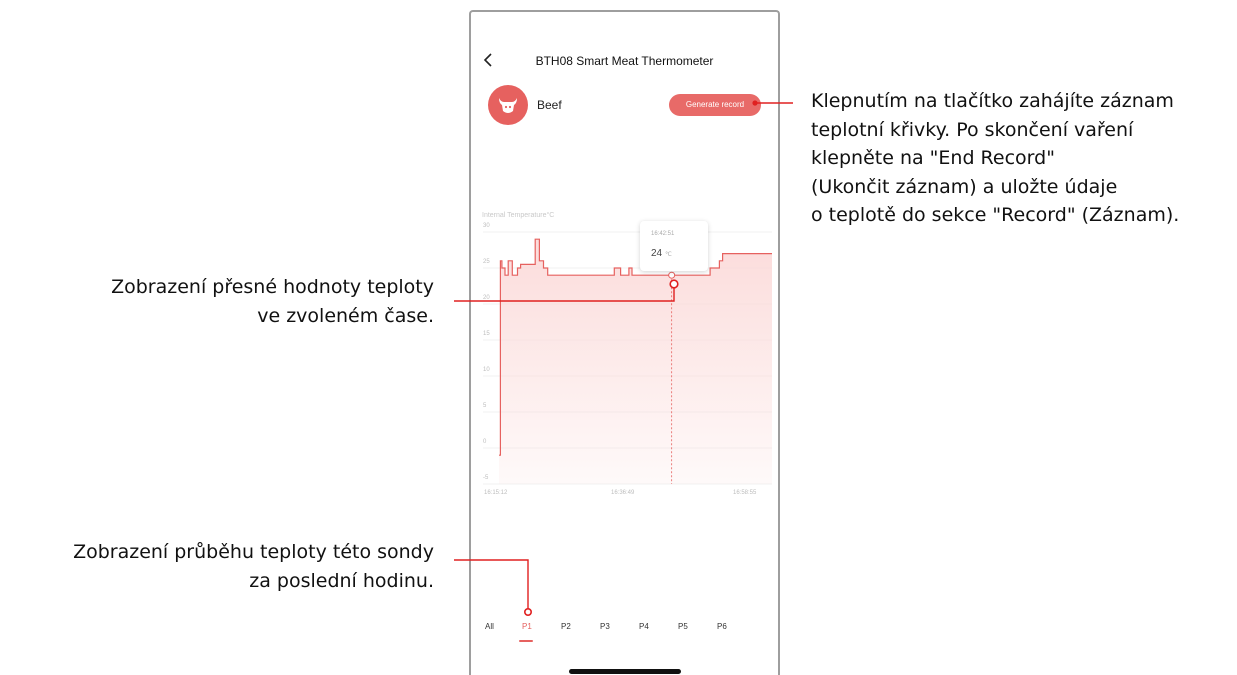 The image size is (1237, 675). I want to click on chart-tooltip: 16:42:51 24 ℃, so click(674, 246).